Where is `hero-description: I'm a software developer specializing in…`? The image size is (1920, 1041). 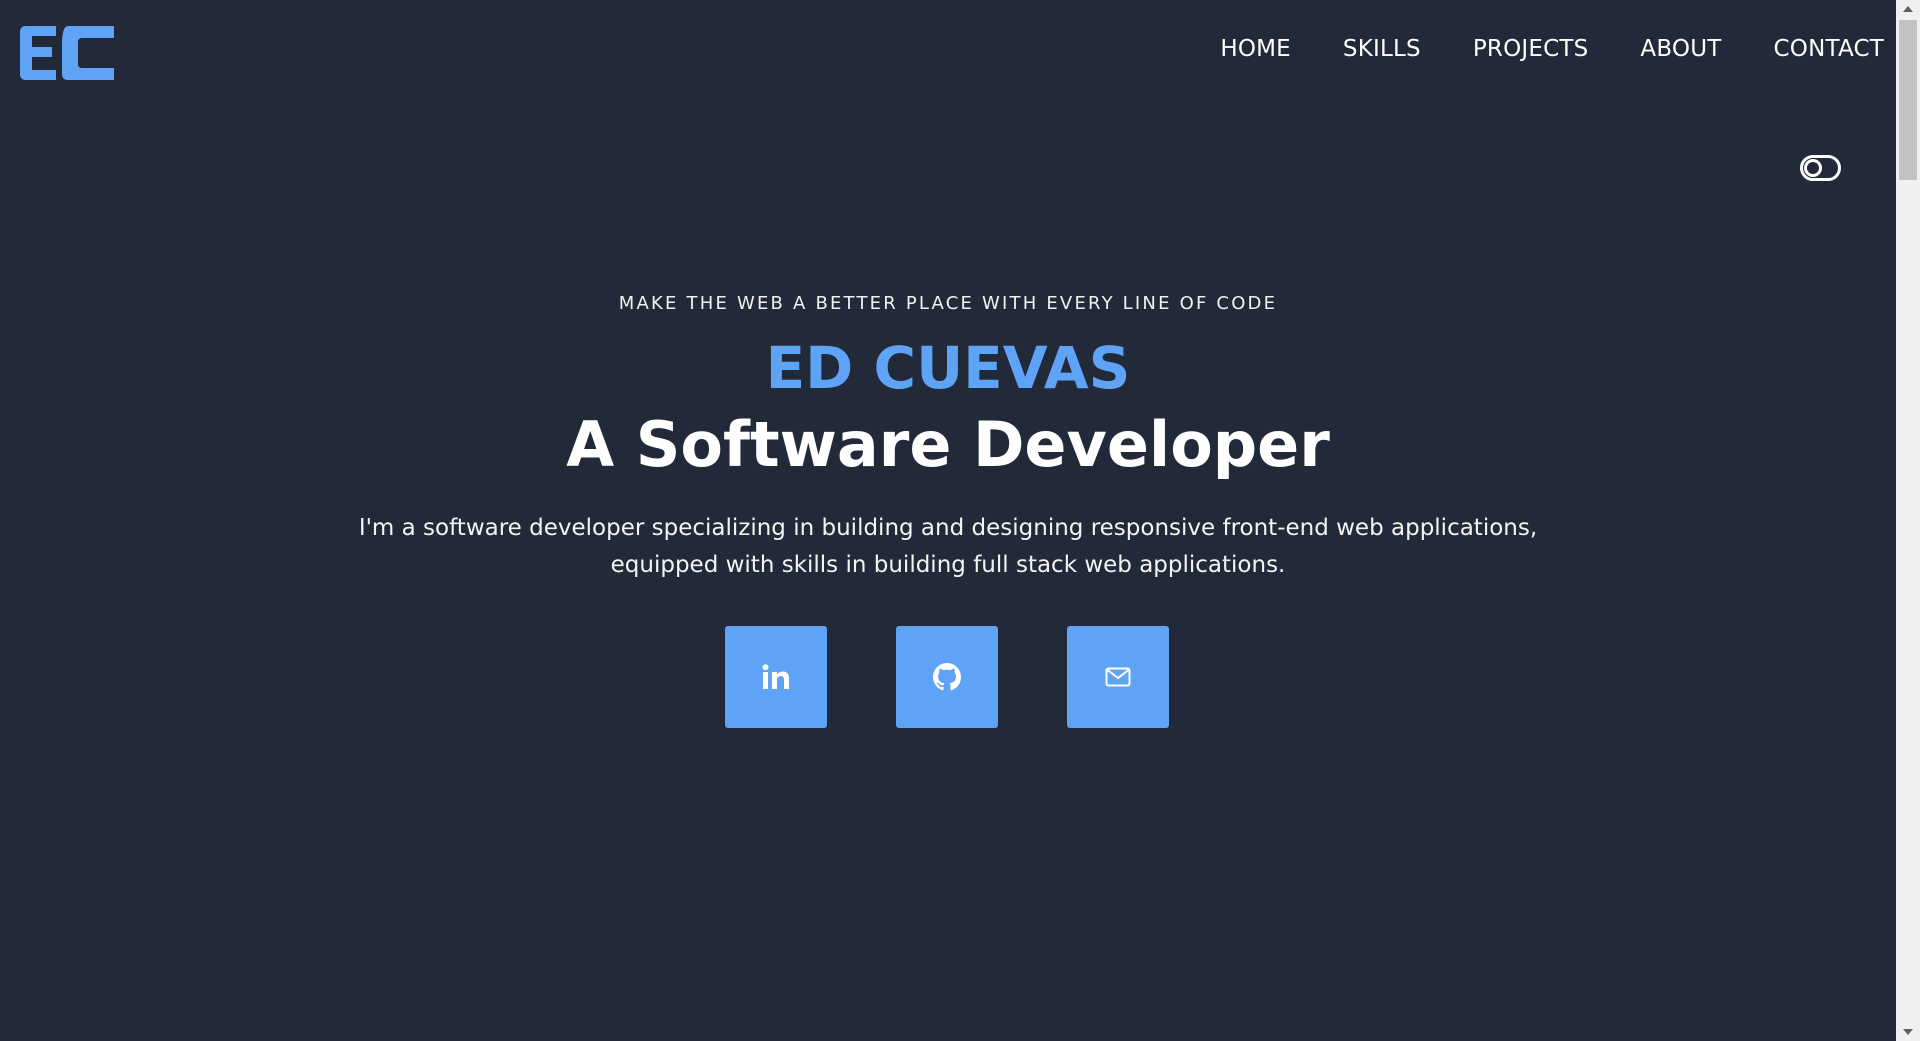 hero-description: I'm a software developer specializing in… is located at coordinates (948, 546).